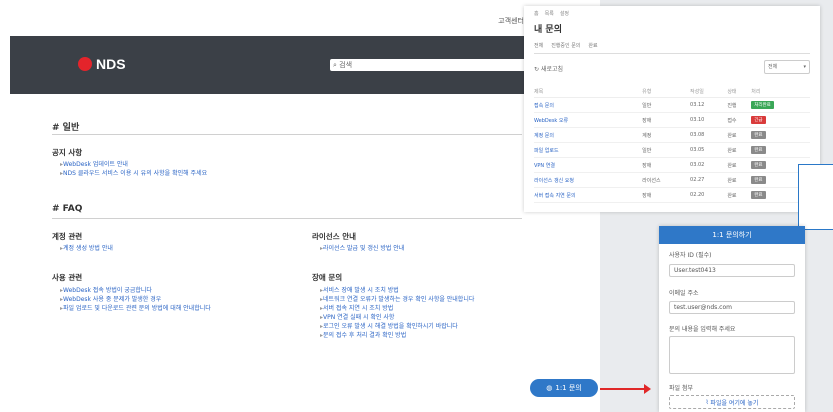  Describe the element at coordinates (690, 255) in the screenshot. I see `user-id-label: 사용자 ID (필수)` at that location.